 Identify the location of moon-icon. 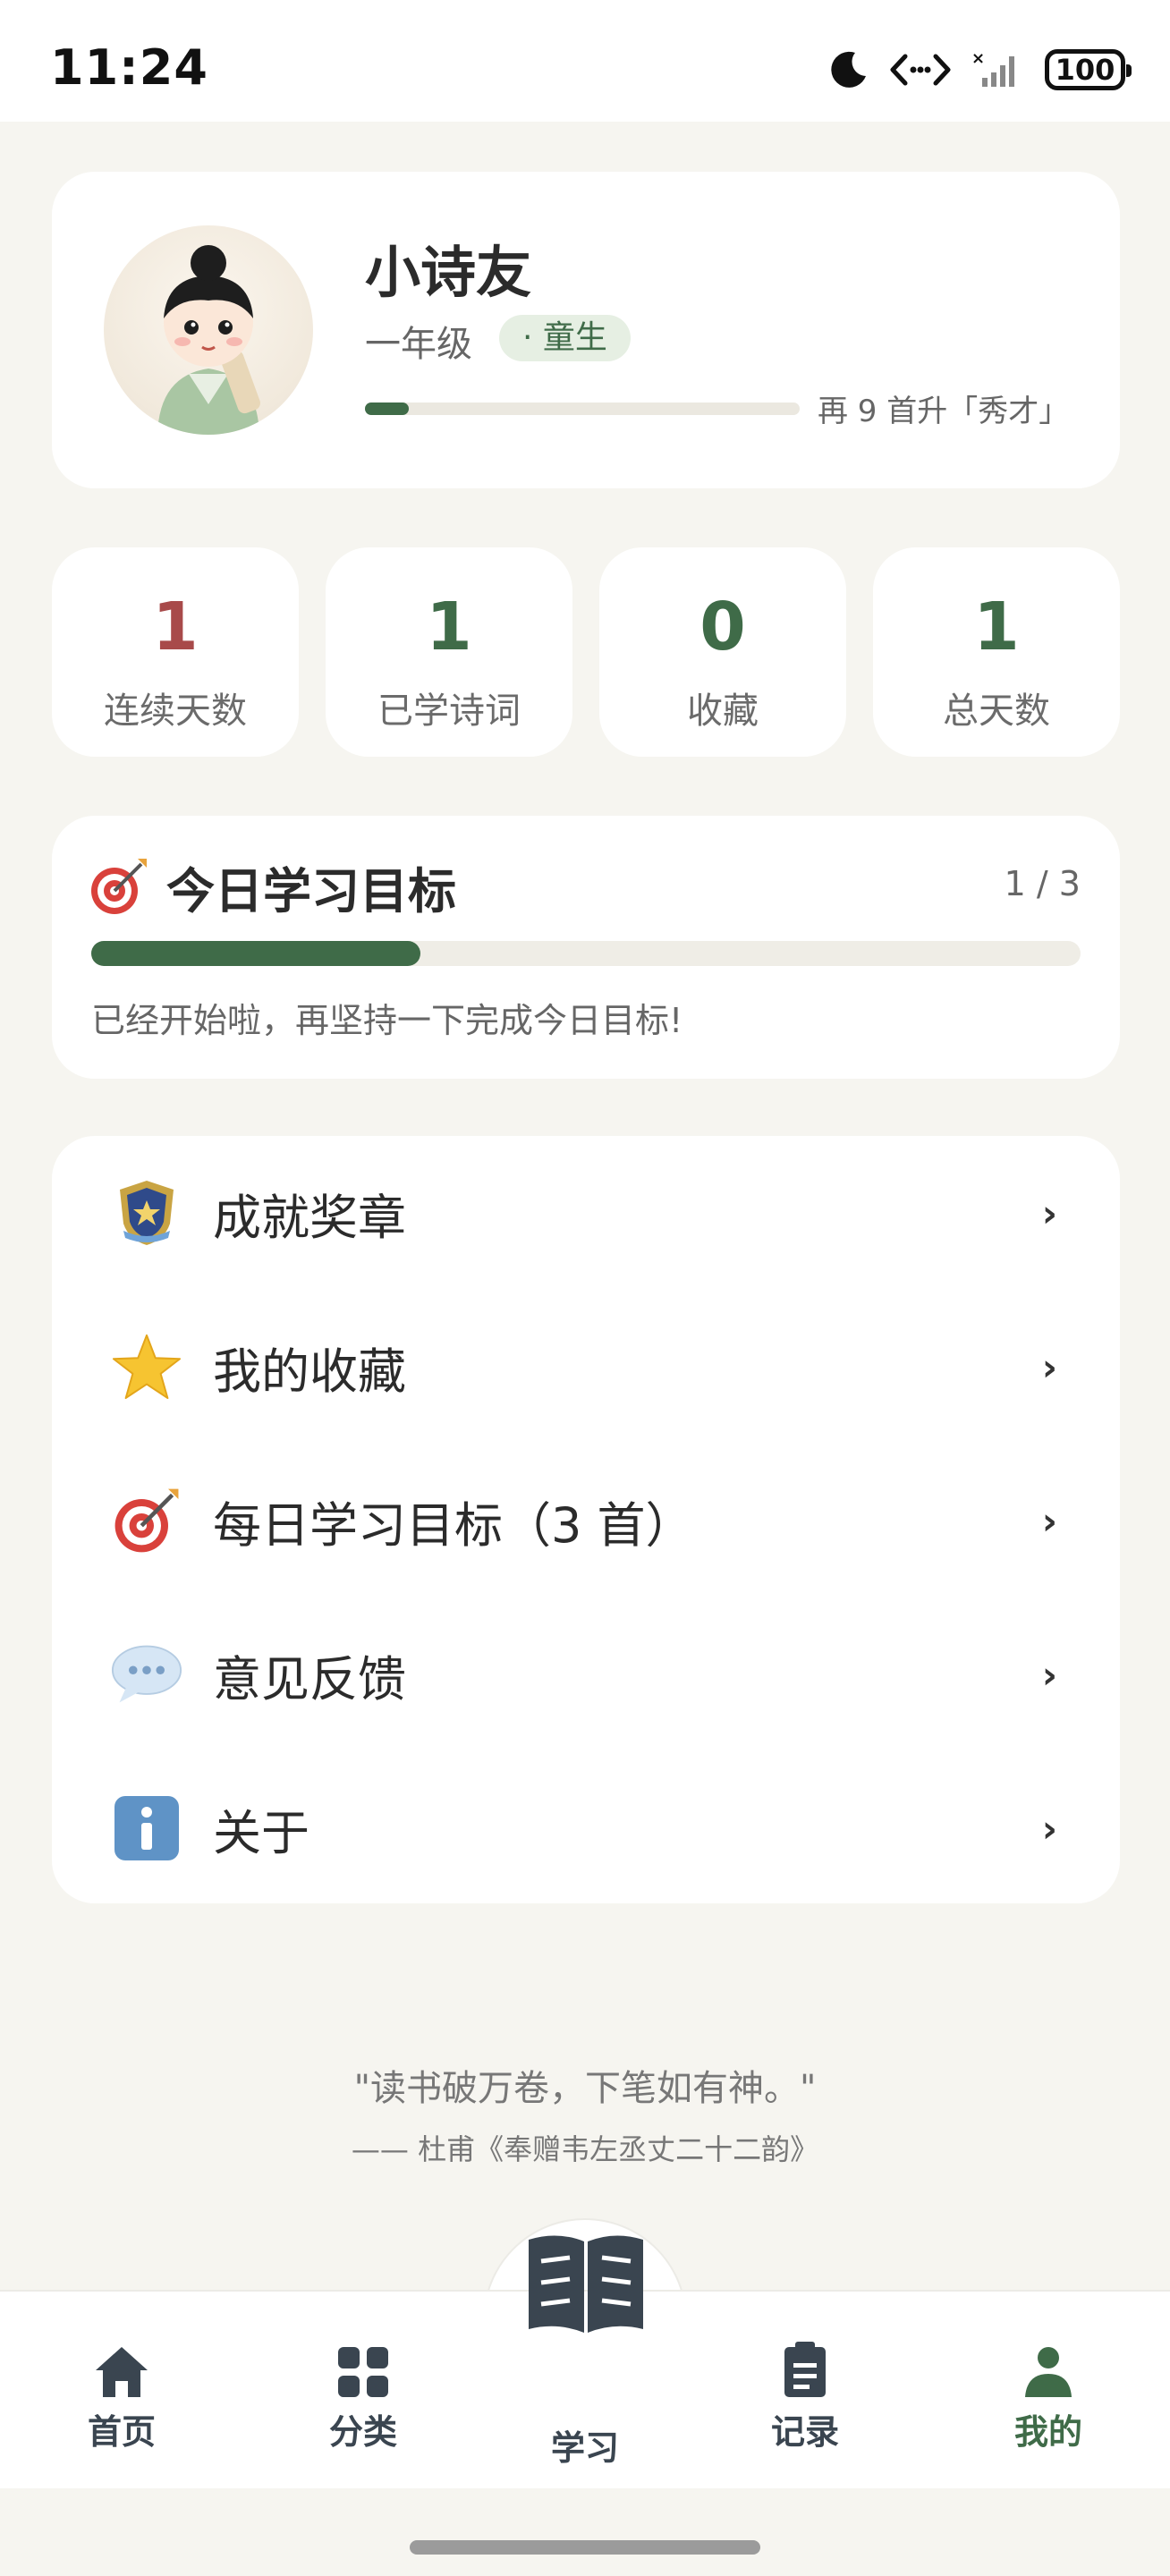
(848, 69).